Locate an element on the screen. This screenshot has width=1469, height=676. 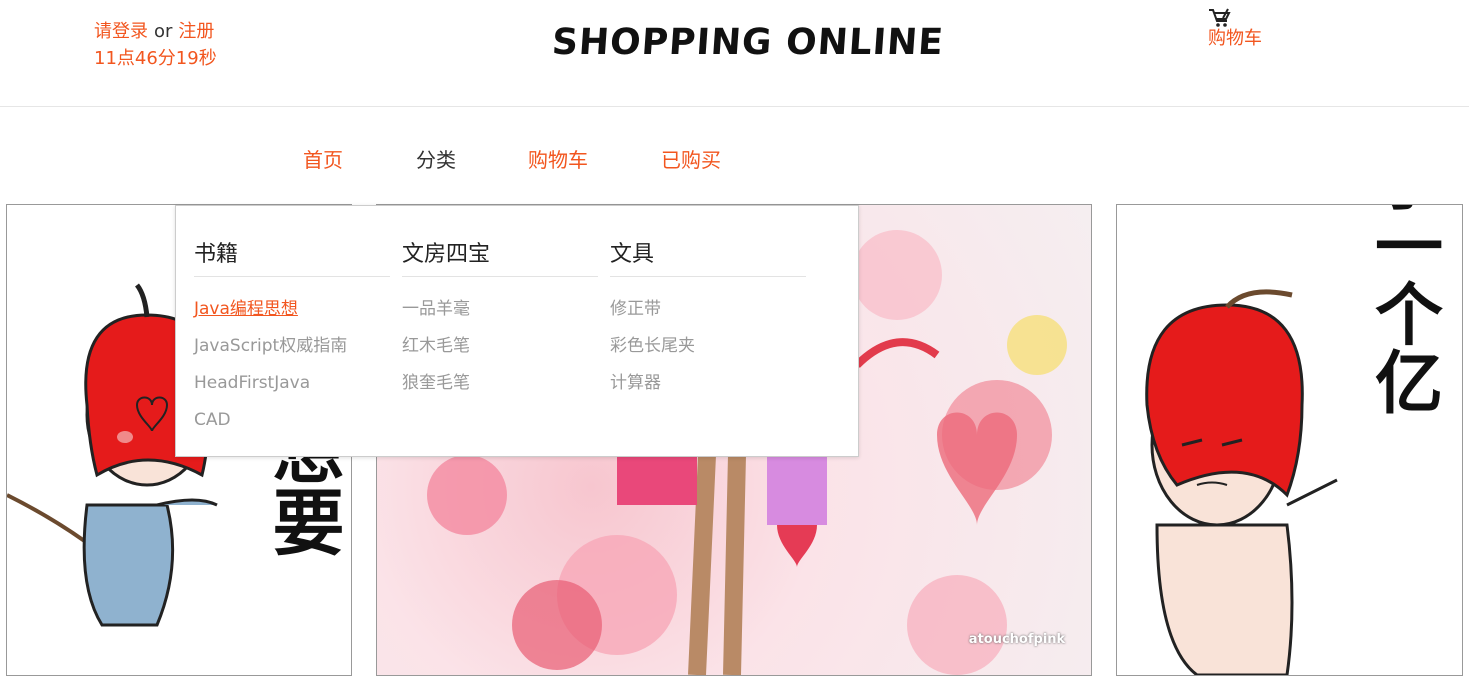
apple-thinking-image: 花了一个亿 is located at coordinates (1294, 440).